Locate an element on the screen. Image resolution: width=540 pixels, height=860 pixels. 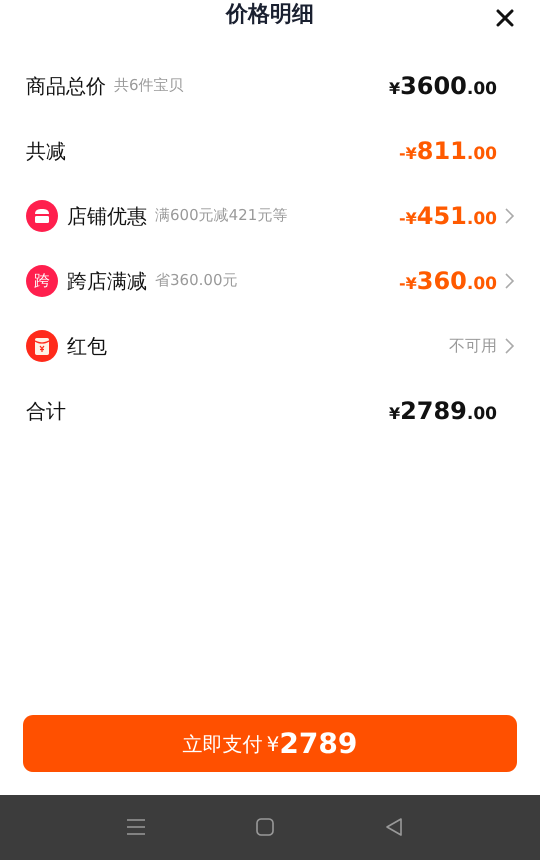
amount-text: -¥451.00 is located at coordinates (447, 216).